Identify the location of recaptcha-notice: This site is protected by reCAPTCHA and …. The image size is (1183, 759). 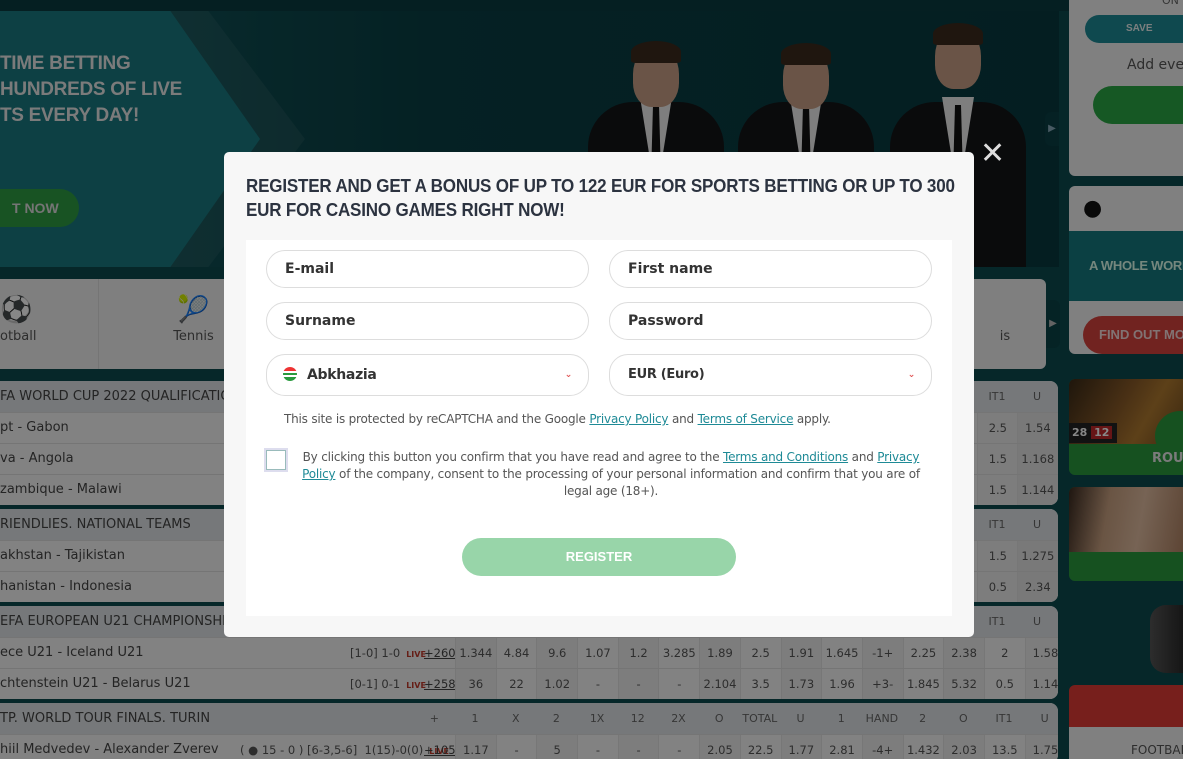
(557, 419).